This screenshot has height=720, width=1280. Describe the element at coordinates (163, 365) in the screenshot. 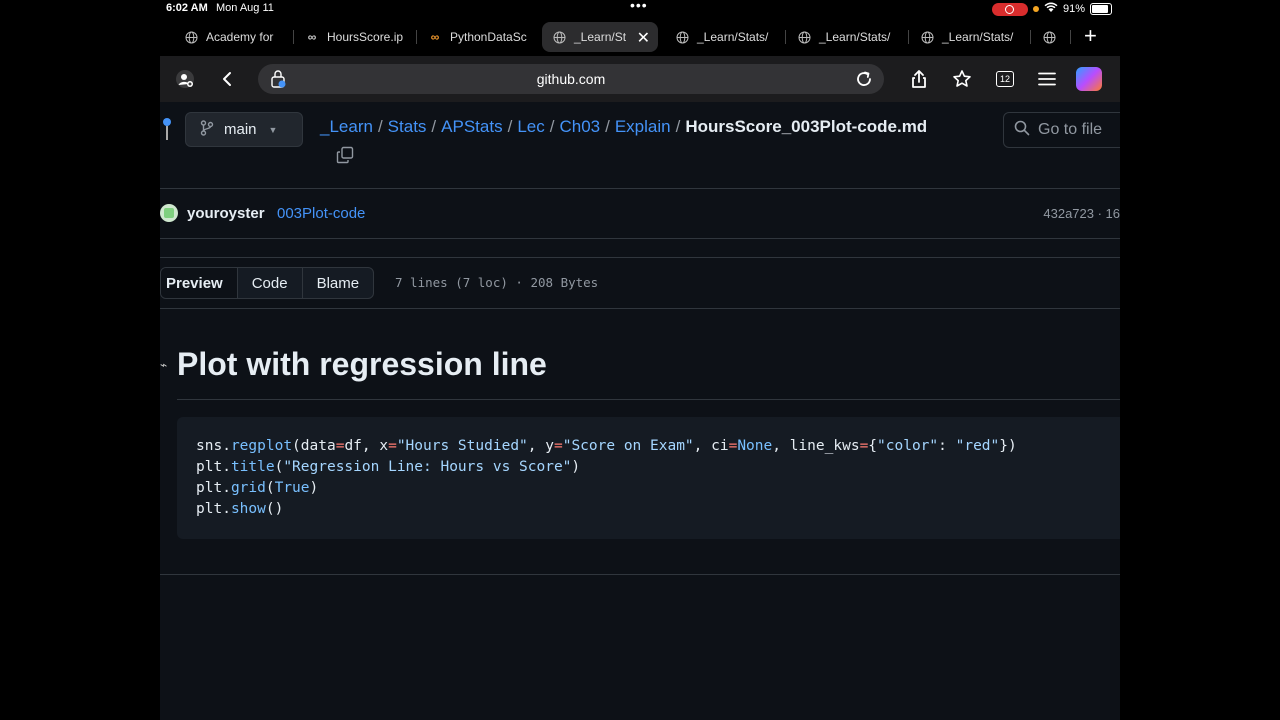

I see `anchor-link-icon: ⌁` at that location.